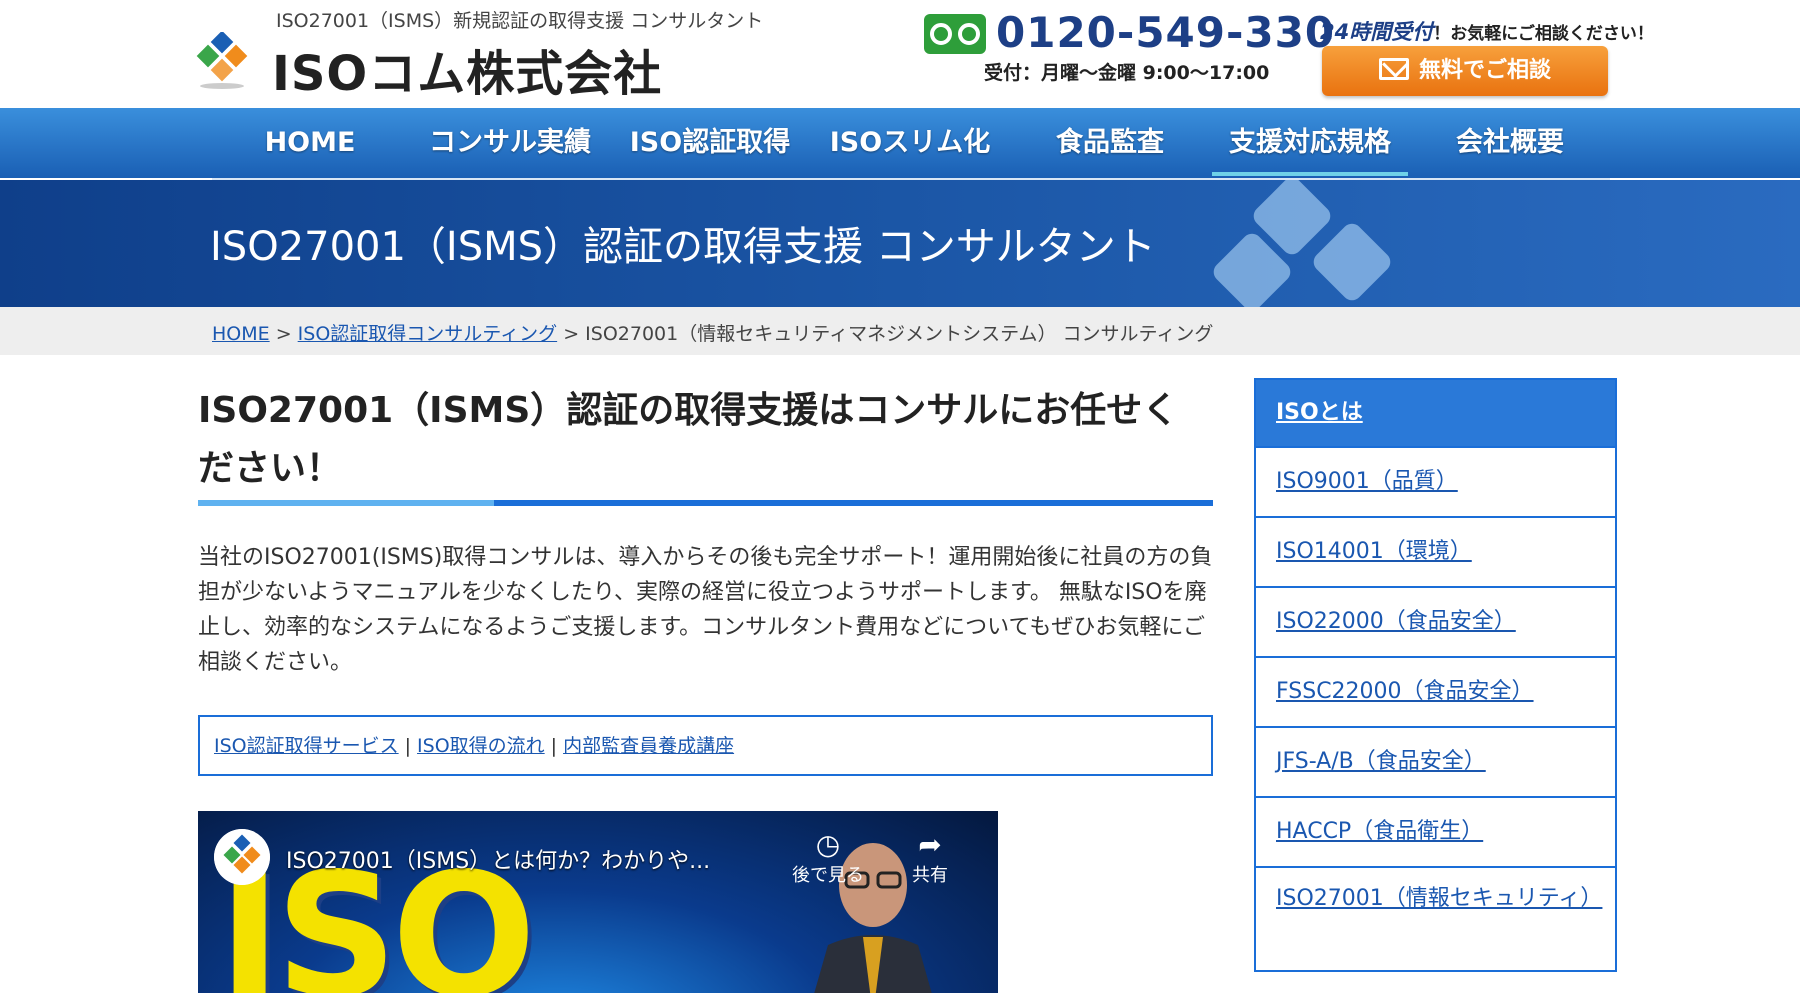  Describe the element at coordinates (467, 69) in the screenshot. I see `company-name: ISOコム株式会社` at that location.